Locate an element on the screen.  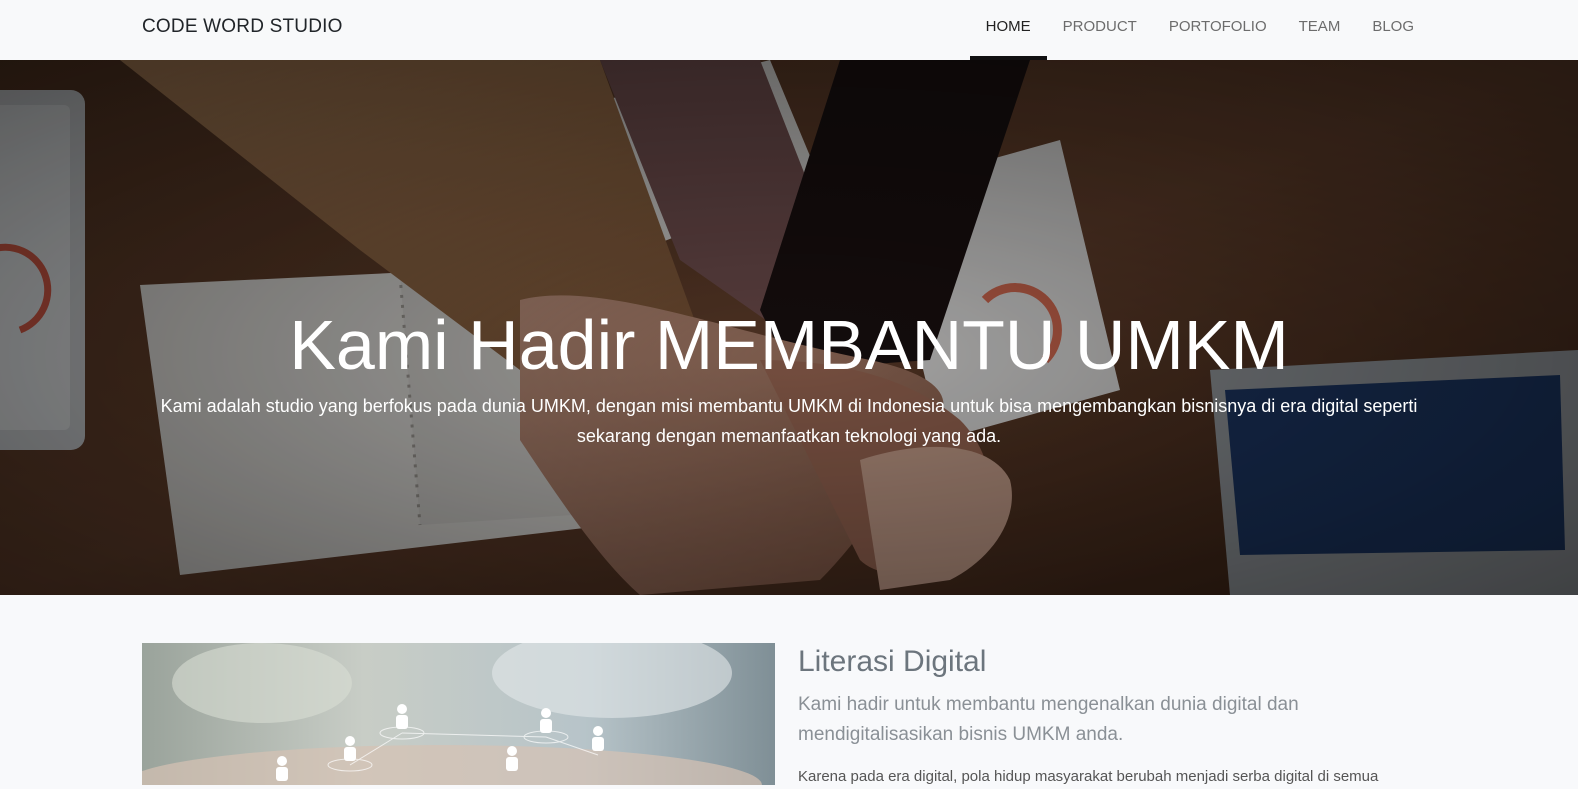
hero-title: Kami Hadir MEMBANTU UMKM is located at coordinates (789, 345).